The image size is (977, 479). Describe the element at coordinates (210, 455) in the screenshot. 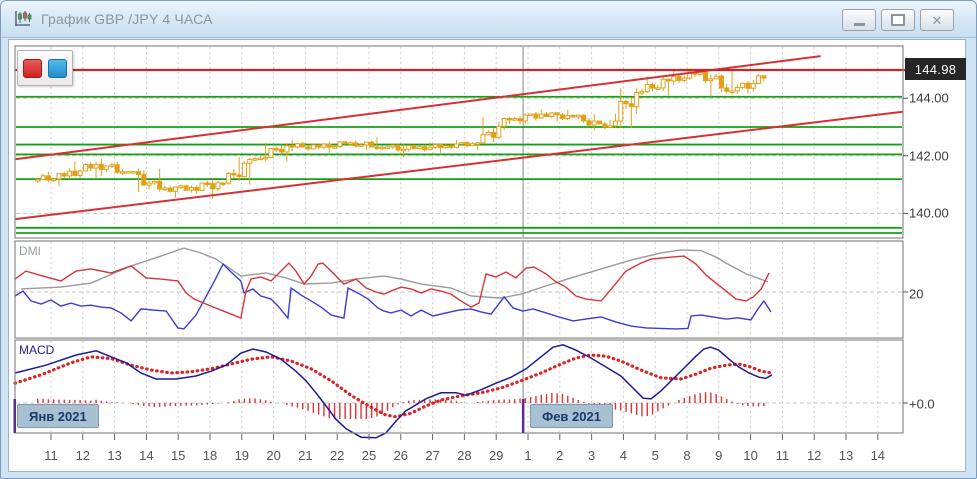

I see `x-axis-day-label: 18` at that location.